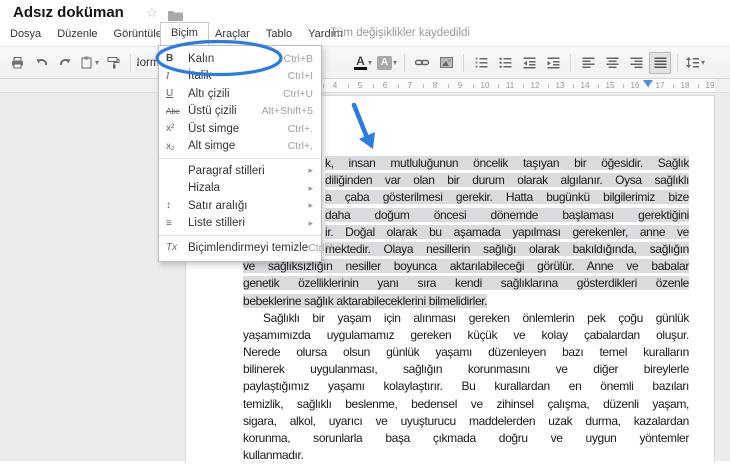 This screenshot has height=464, width=730. Describe the element at coordinates (65, 63) in the screenshot. I see `redo-icon` at that location.